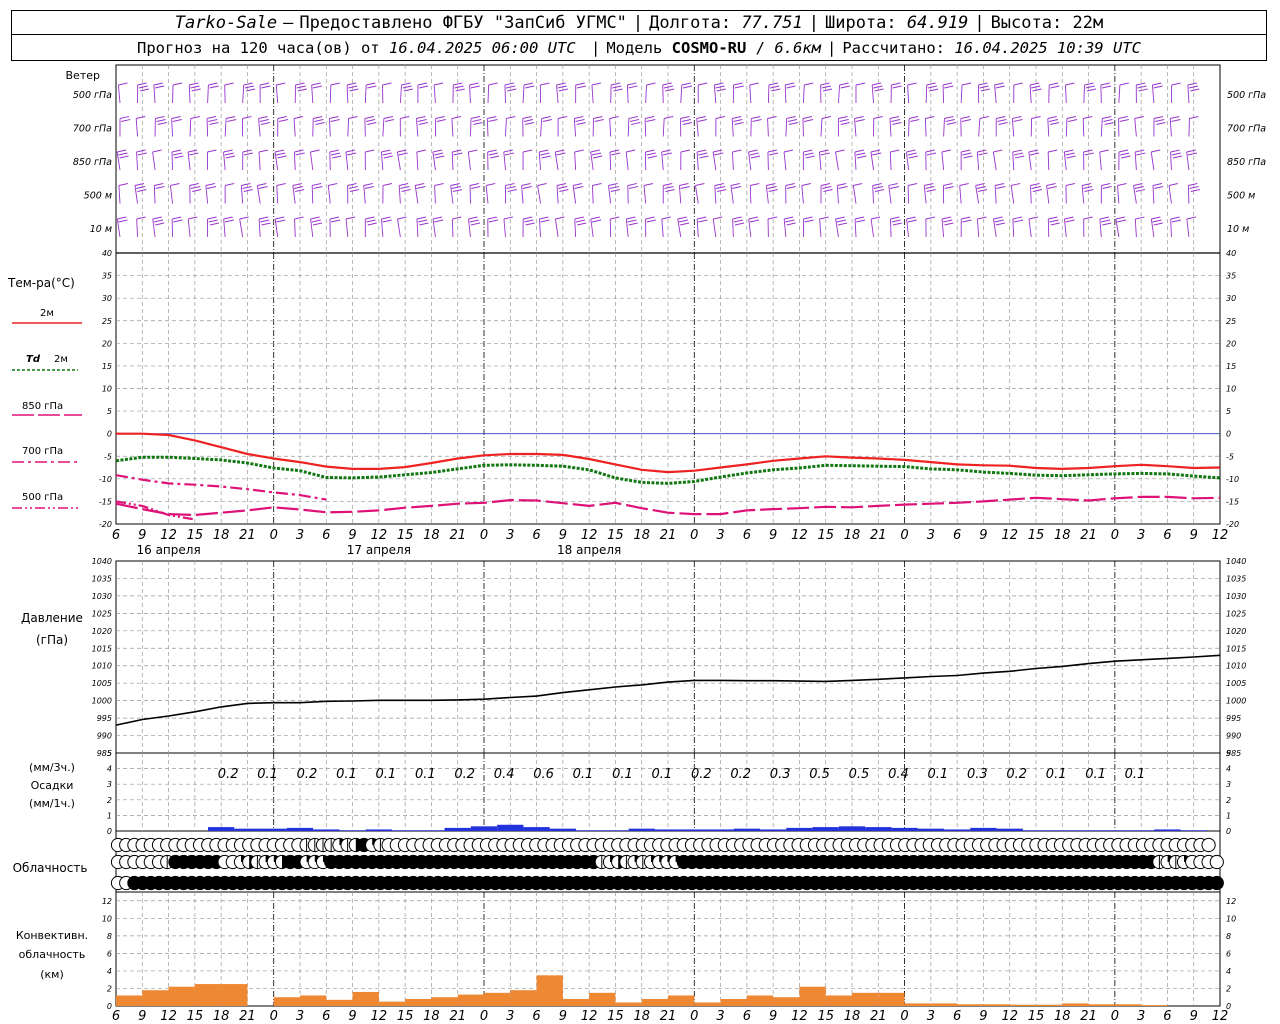  I want to click on precip-tick-label-right: 3, so click(1228, 784).